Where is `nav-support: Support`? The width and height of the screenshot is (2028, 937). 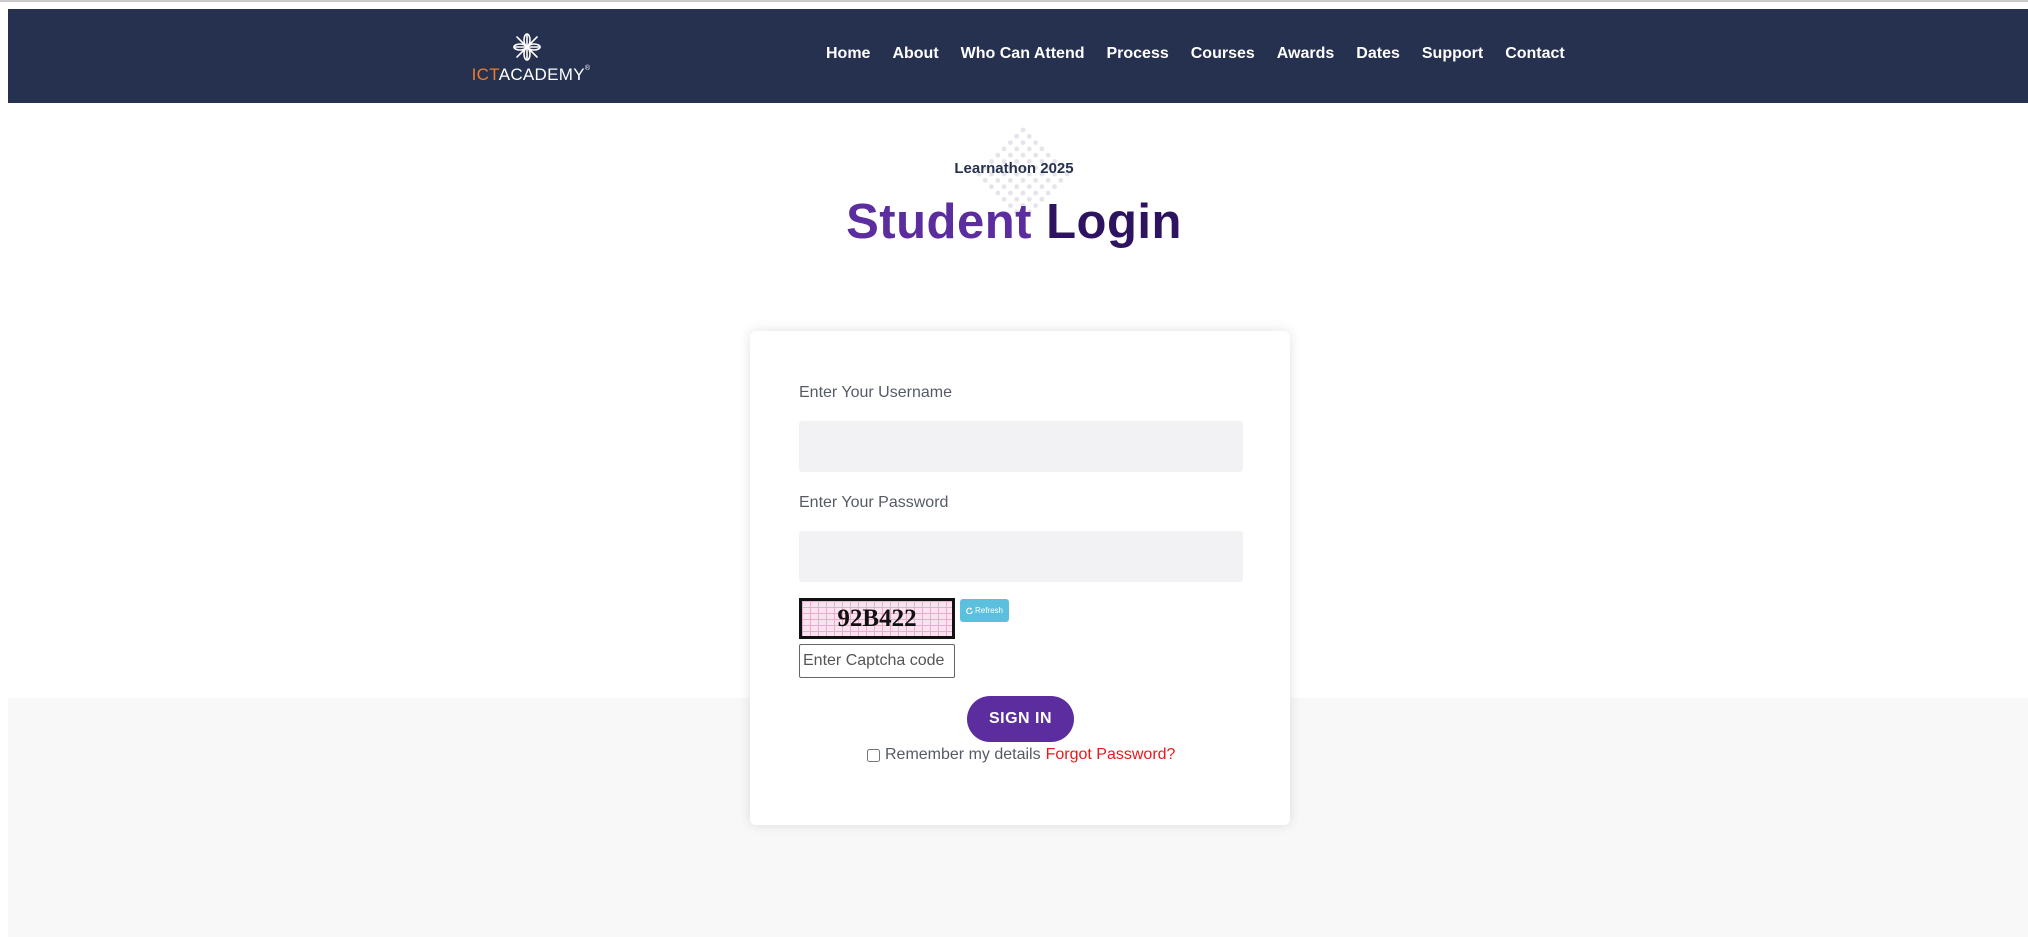 nav-support: Support is located at coordinates (1452, 56).